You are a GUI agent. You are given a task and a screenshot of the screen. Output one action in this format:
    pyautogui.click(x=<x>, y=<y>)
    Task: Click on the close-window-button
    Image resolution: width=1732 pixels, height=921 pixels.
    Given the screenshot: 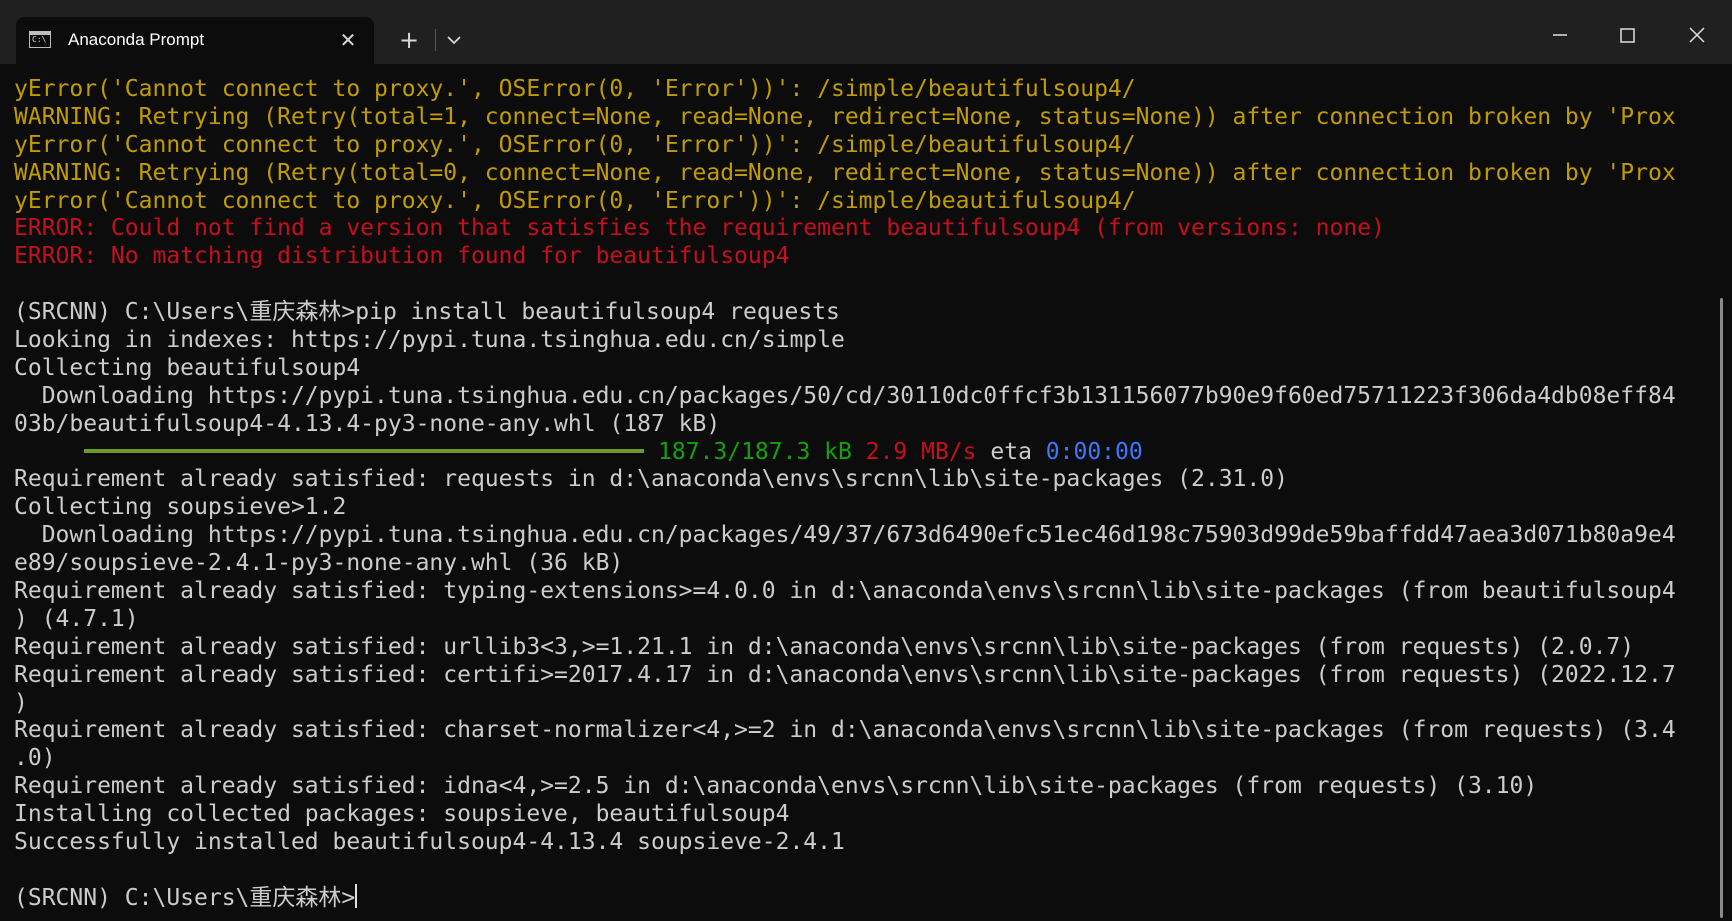 What is the action you would take?
    pyautogui.click(x=1697, y=36)
    